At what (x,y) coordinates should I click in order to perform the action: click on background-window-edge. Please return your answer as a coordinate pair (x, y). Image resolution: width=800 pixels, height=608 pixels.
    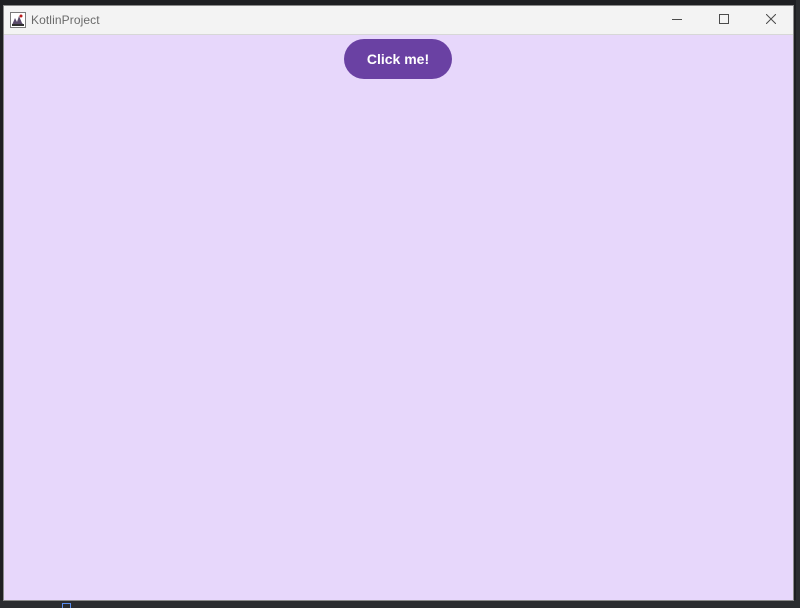
    Looking at the image, I should click on (798, 304).